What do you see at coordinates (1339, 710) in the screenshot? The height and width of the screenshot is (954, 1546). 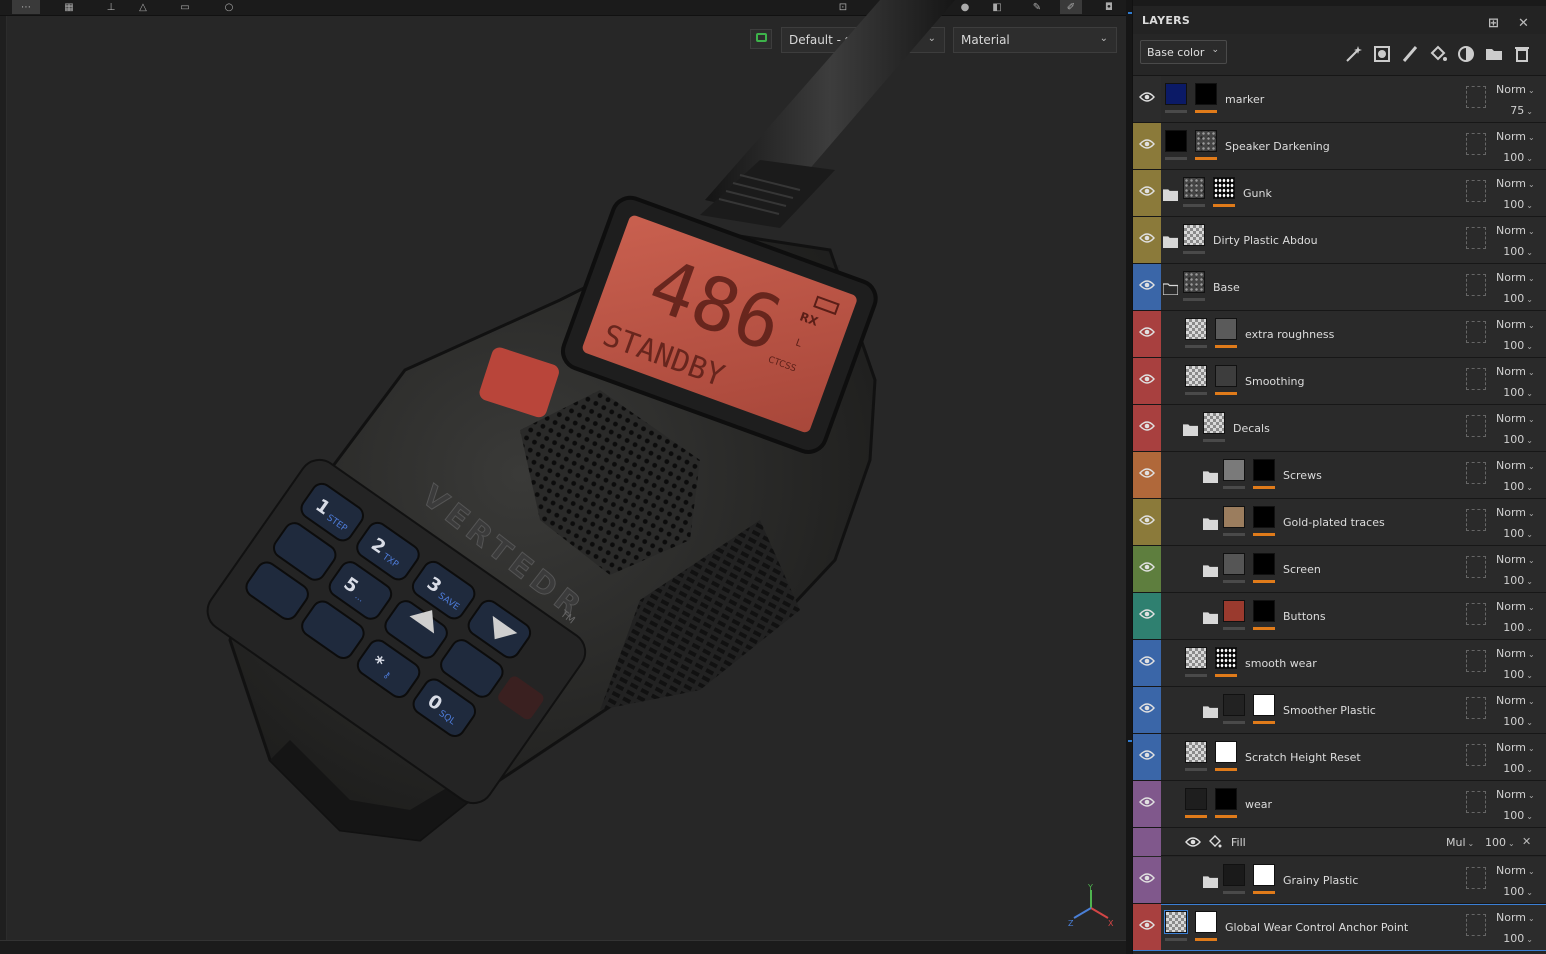 I see `layer-row: Smoother Plastic Norm ⌄ 100 ⌄` at bounding box center [1339, 710].